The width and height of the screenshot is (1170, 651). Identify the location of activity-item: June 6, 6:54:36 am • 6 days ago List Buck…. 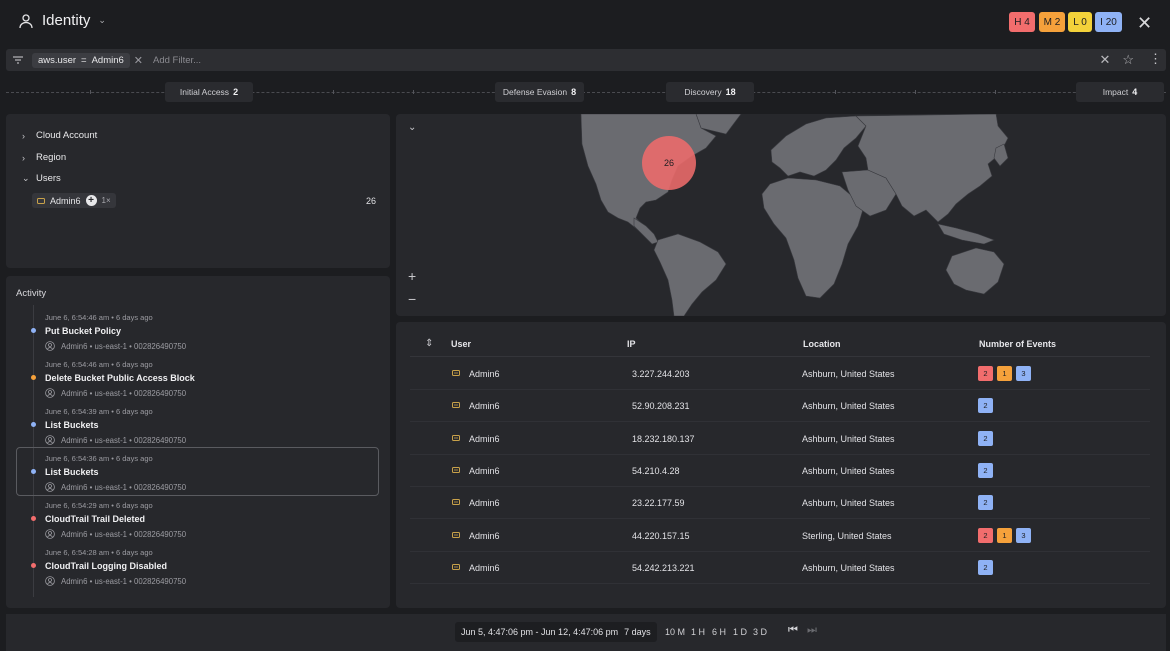
(201, 477).